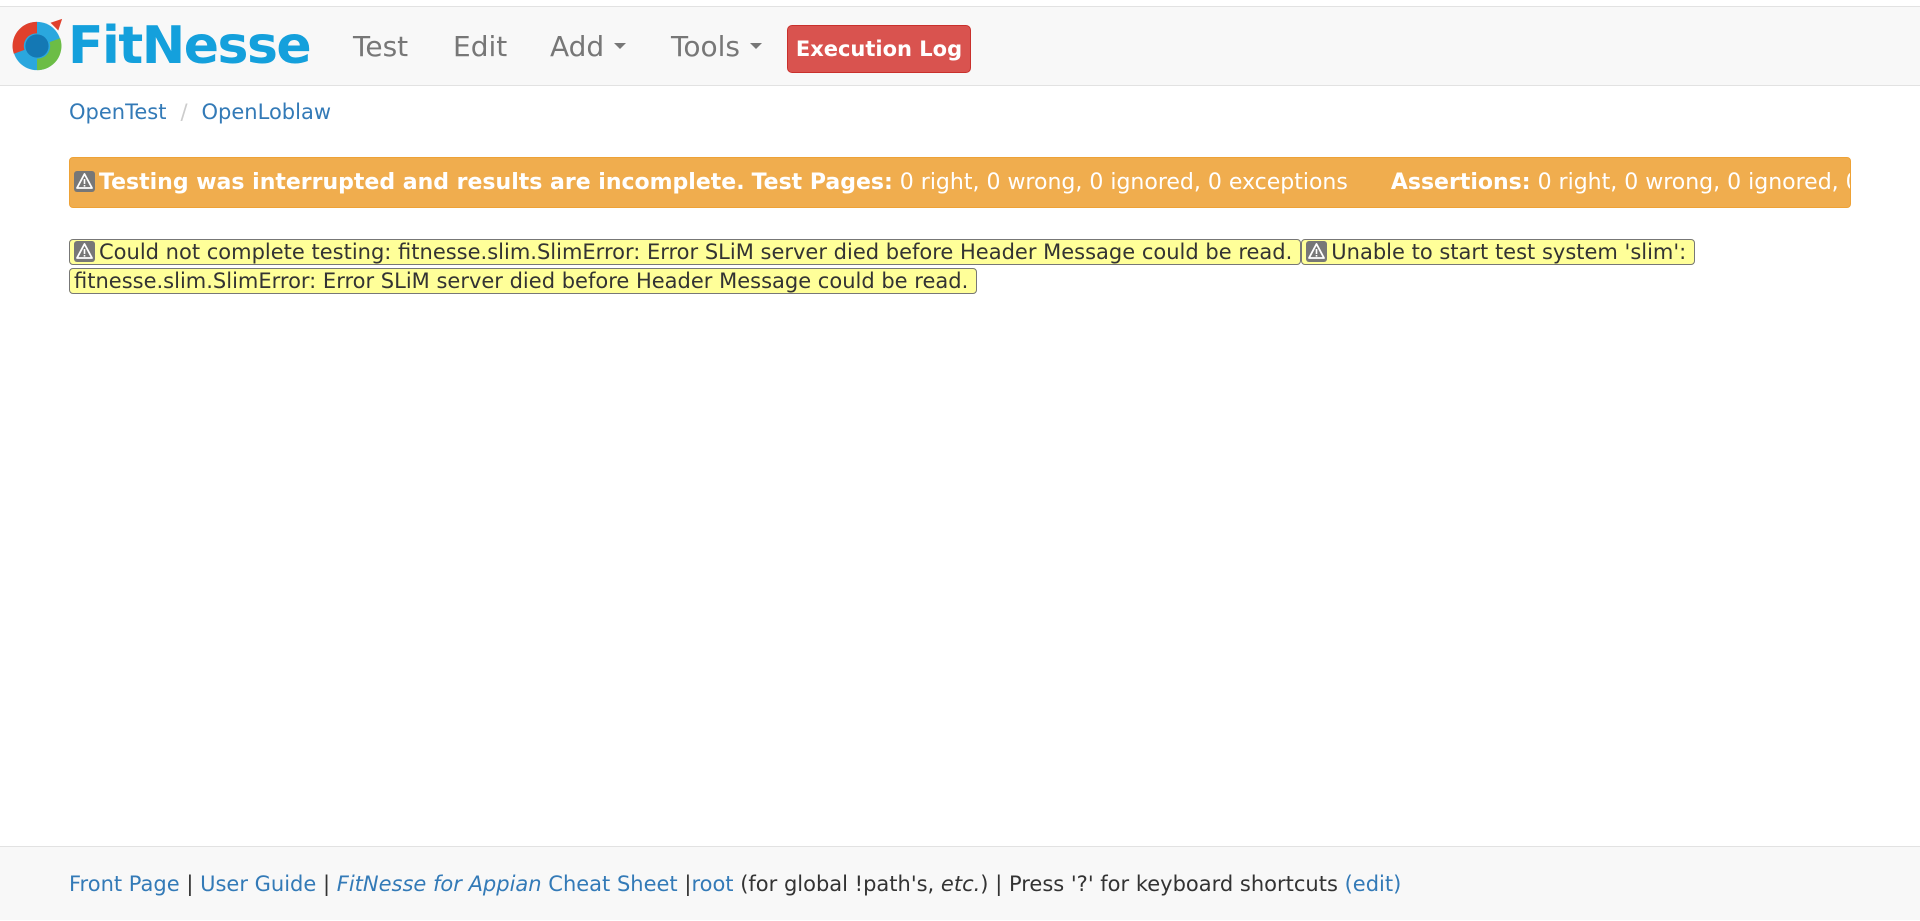 Image resolution: width=1920 pixels, height=921 pixels. I want to click on execution-log-button: Execution Log, so click(879, 49).